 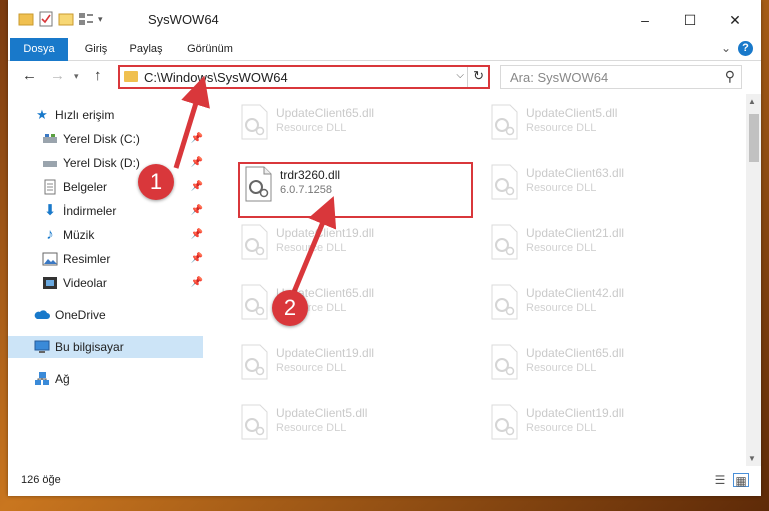 What do you see at coordinates (559, 77) in the screenshot?
I see `search-input: Ara: SysWOW64` at bounding box center [559, 77].